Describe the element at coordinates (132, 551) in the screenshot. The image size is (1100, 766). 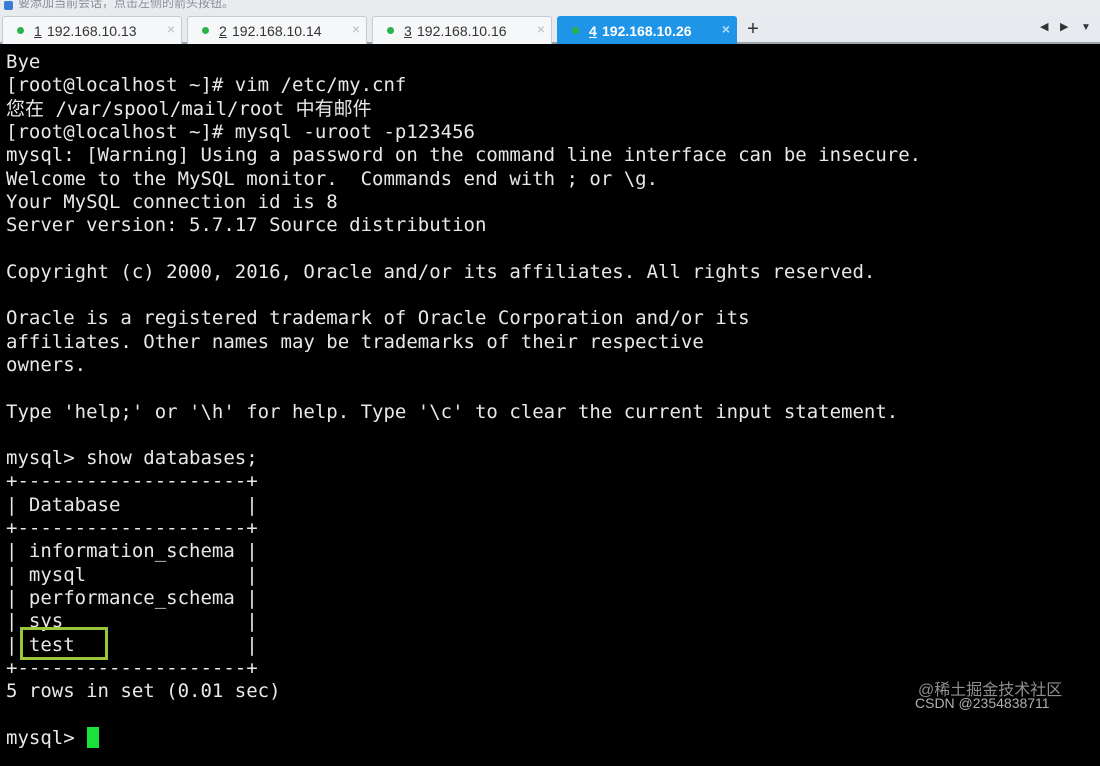
I see `terminal-line: | information_schema |` at that location.